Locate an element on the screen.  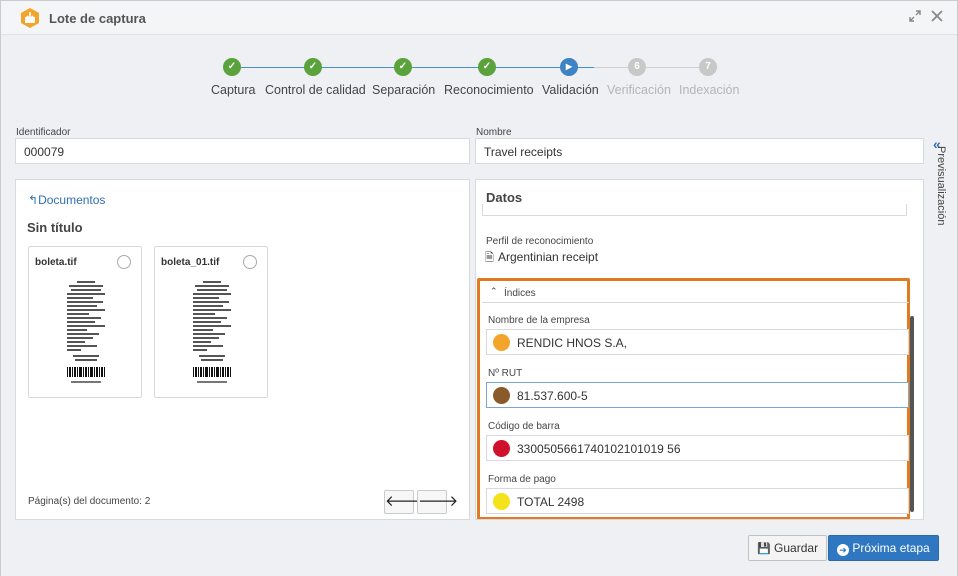
nombre-field: Travel receipts is located at coordinates (699, 151).